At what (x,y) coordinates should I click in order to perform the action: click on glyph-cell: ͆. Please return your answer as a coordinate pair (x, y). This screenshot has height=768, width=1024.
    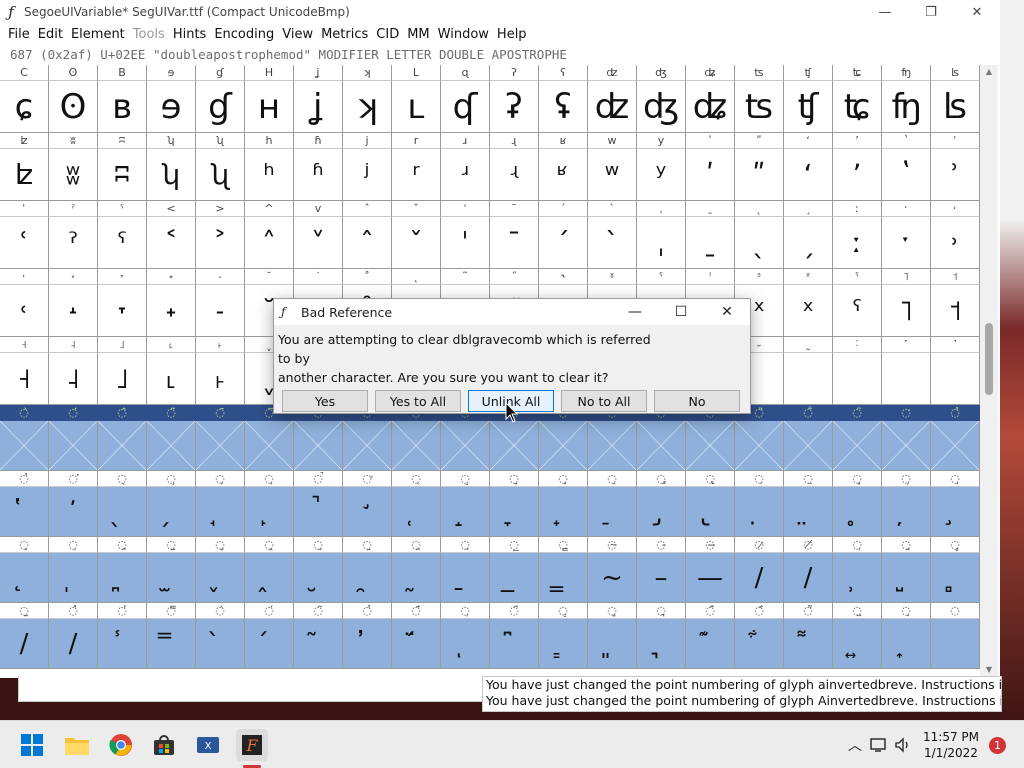
    Looking at the image, I should click on (514, 644).